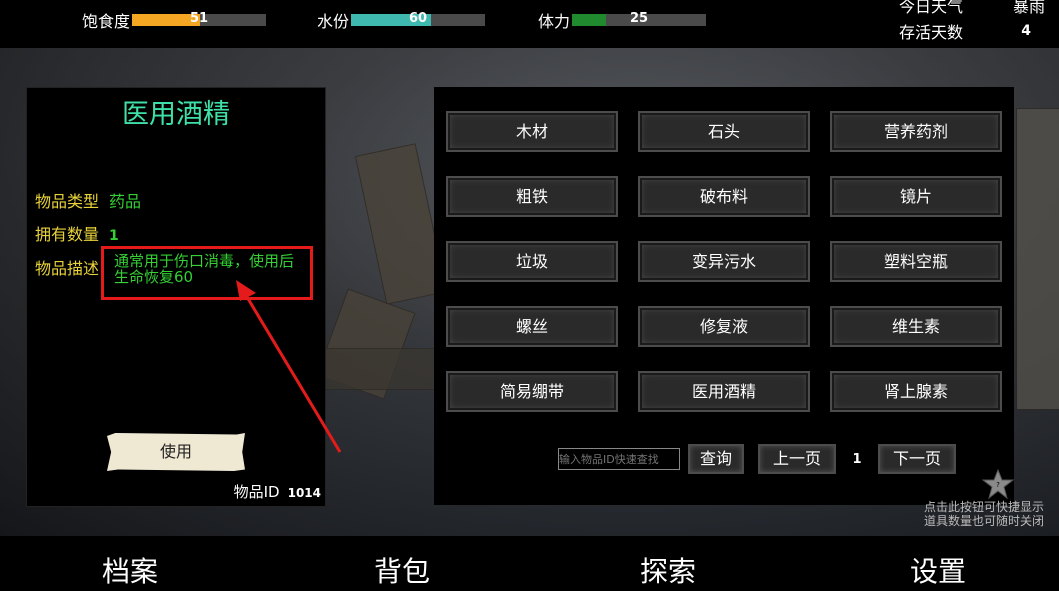  I want to click on use-button: 使用, so click(176, 452).